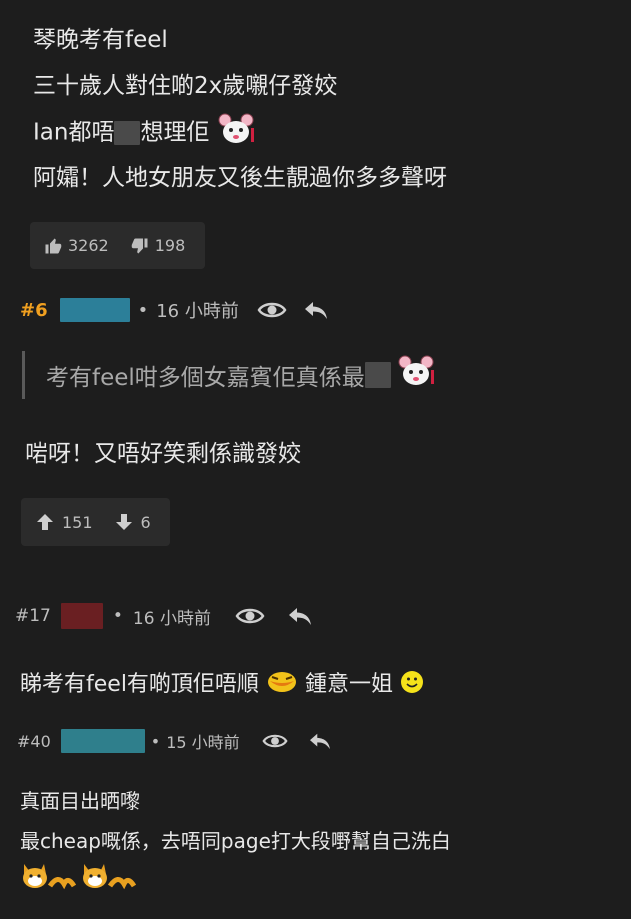 This screenshot has width=631, height=919. What do you see at coordinates (282, 685) in the screenshot?
I see `duck-sticker` at bounding box center [282, 685].